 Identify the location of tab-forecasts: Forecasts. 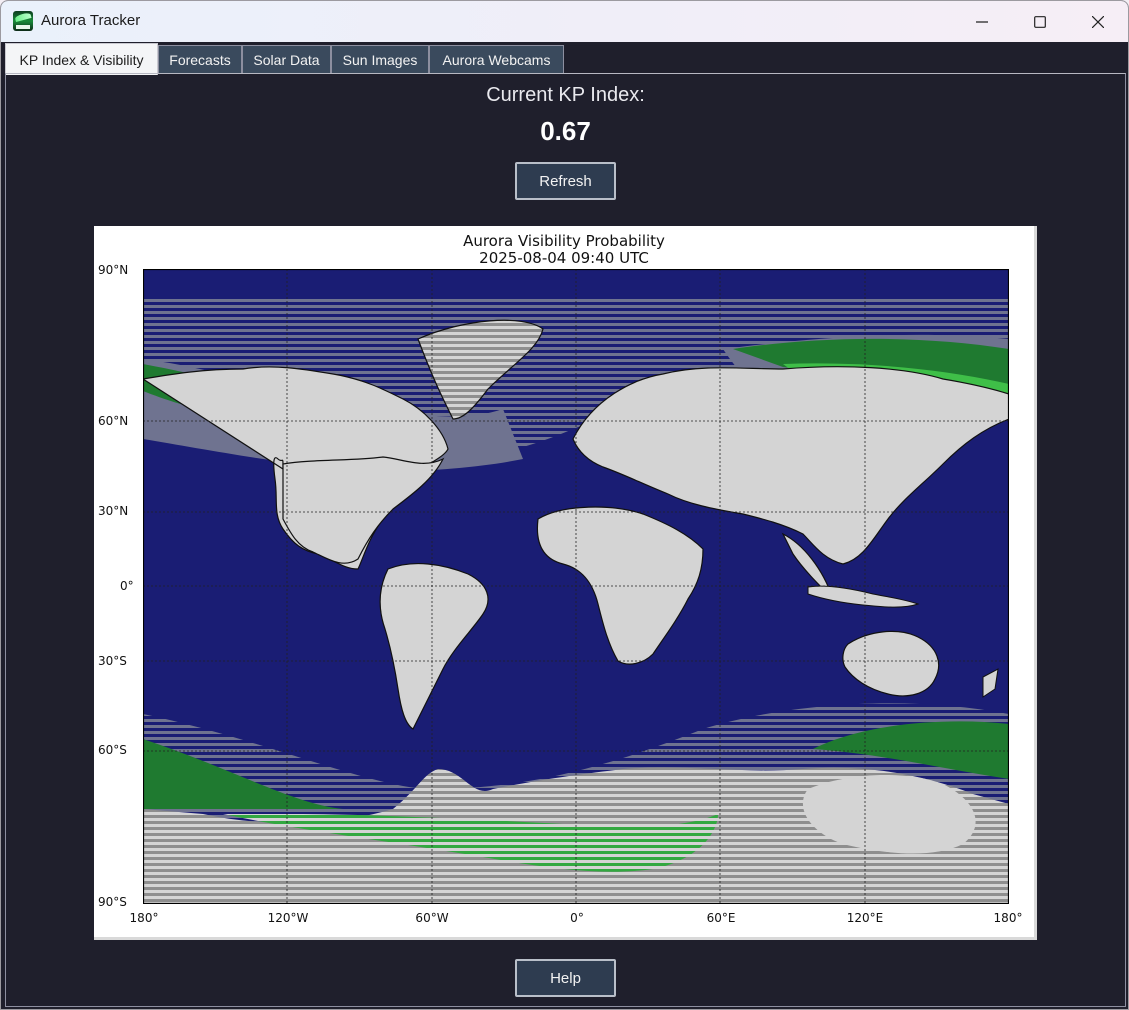
(200, 59).